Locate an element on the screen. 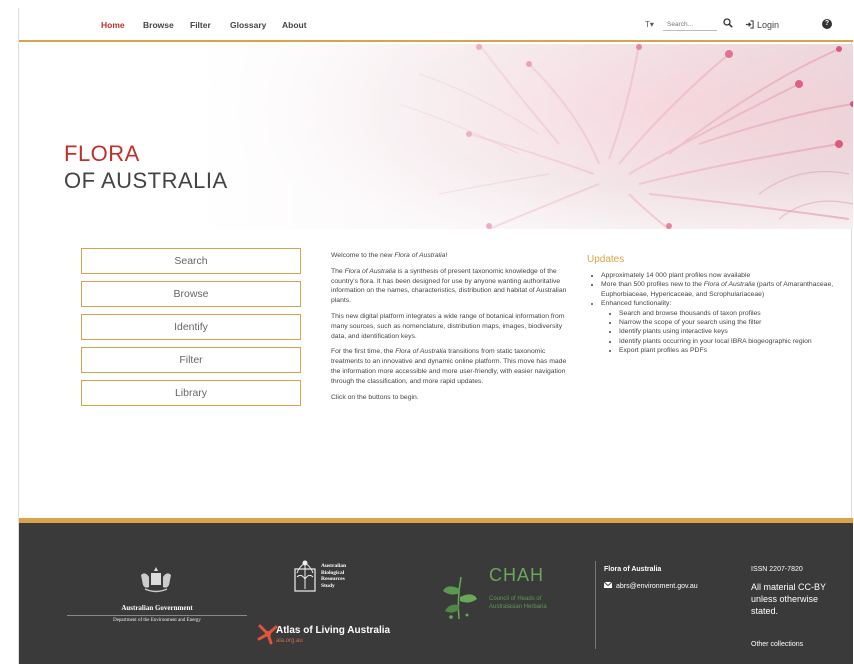 The height and width of the screenshot is (664, 854). gov-name: Australian Government is located at coordinates (157, 608).